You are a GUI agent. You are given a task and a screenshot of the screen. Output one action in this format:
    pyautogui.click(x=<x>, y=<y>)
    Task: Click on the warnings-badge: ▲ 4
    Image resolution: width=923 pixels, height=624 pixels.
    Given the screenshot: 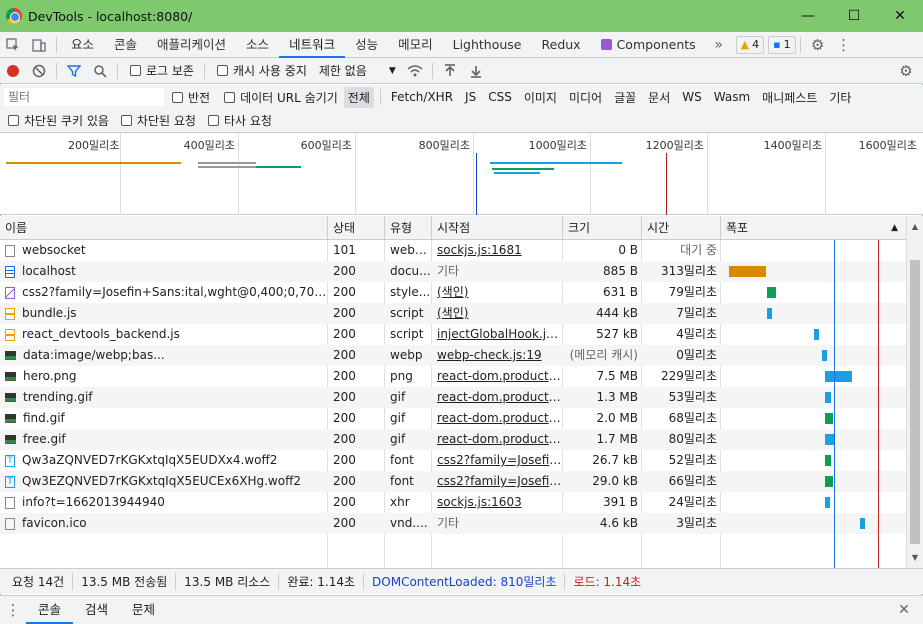 What is the action you would take?
    pyautogui.click(x=750, y=44)
    